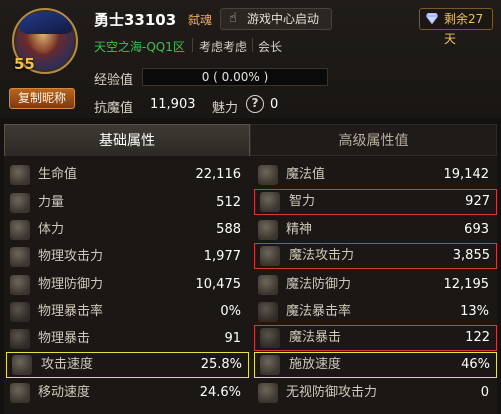 This screenshot has width=501, height=414. Describe the element at coordinates (232, 338) in the screenshot. I see `stat-value: 91` at that location.